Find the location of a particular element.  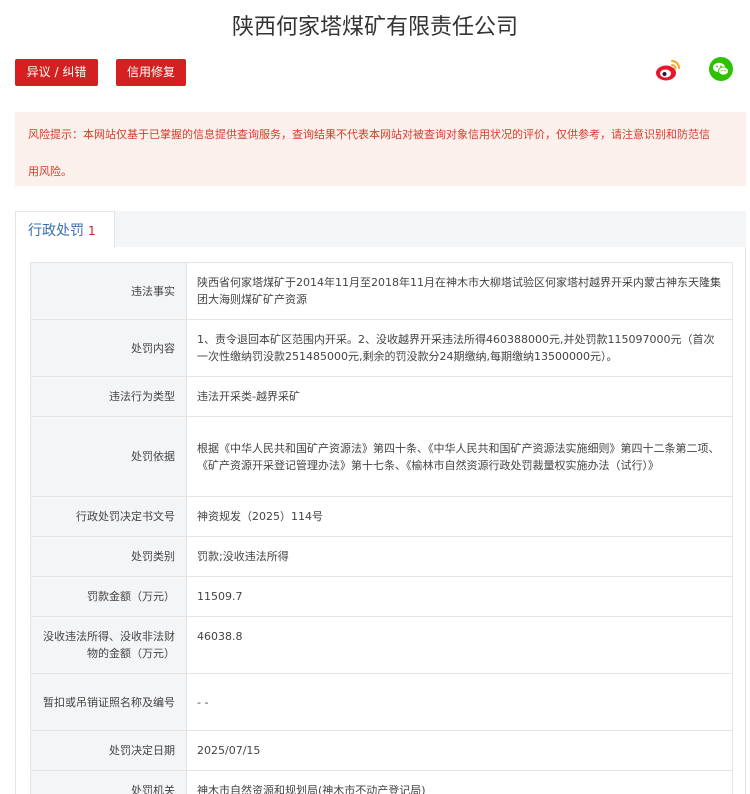

row-value: 2025/07/15 is located at coordinates (459, 750).